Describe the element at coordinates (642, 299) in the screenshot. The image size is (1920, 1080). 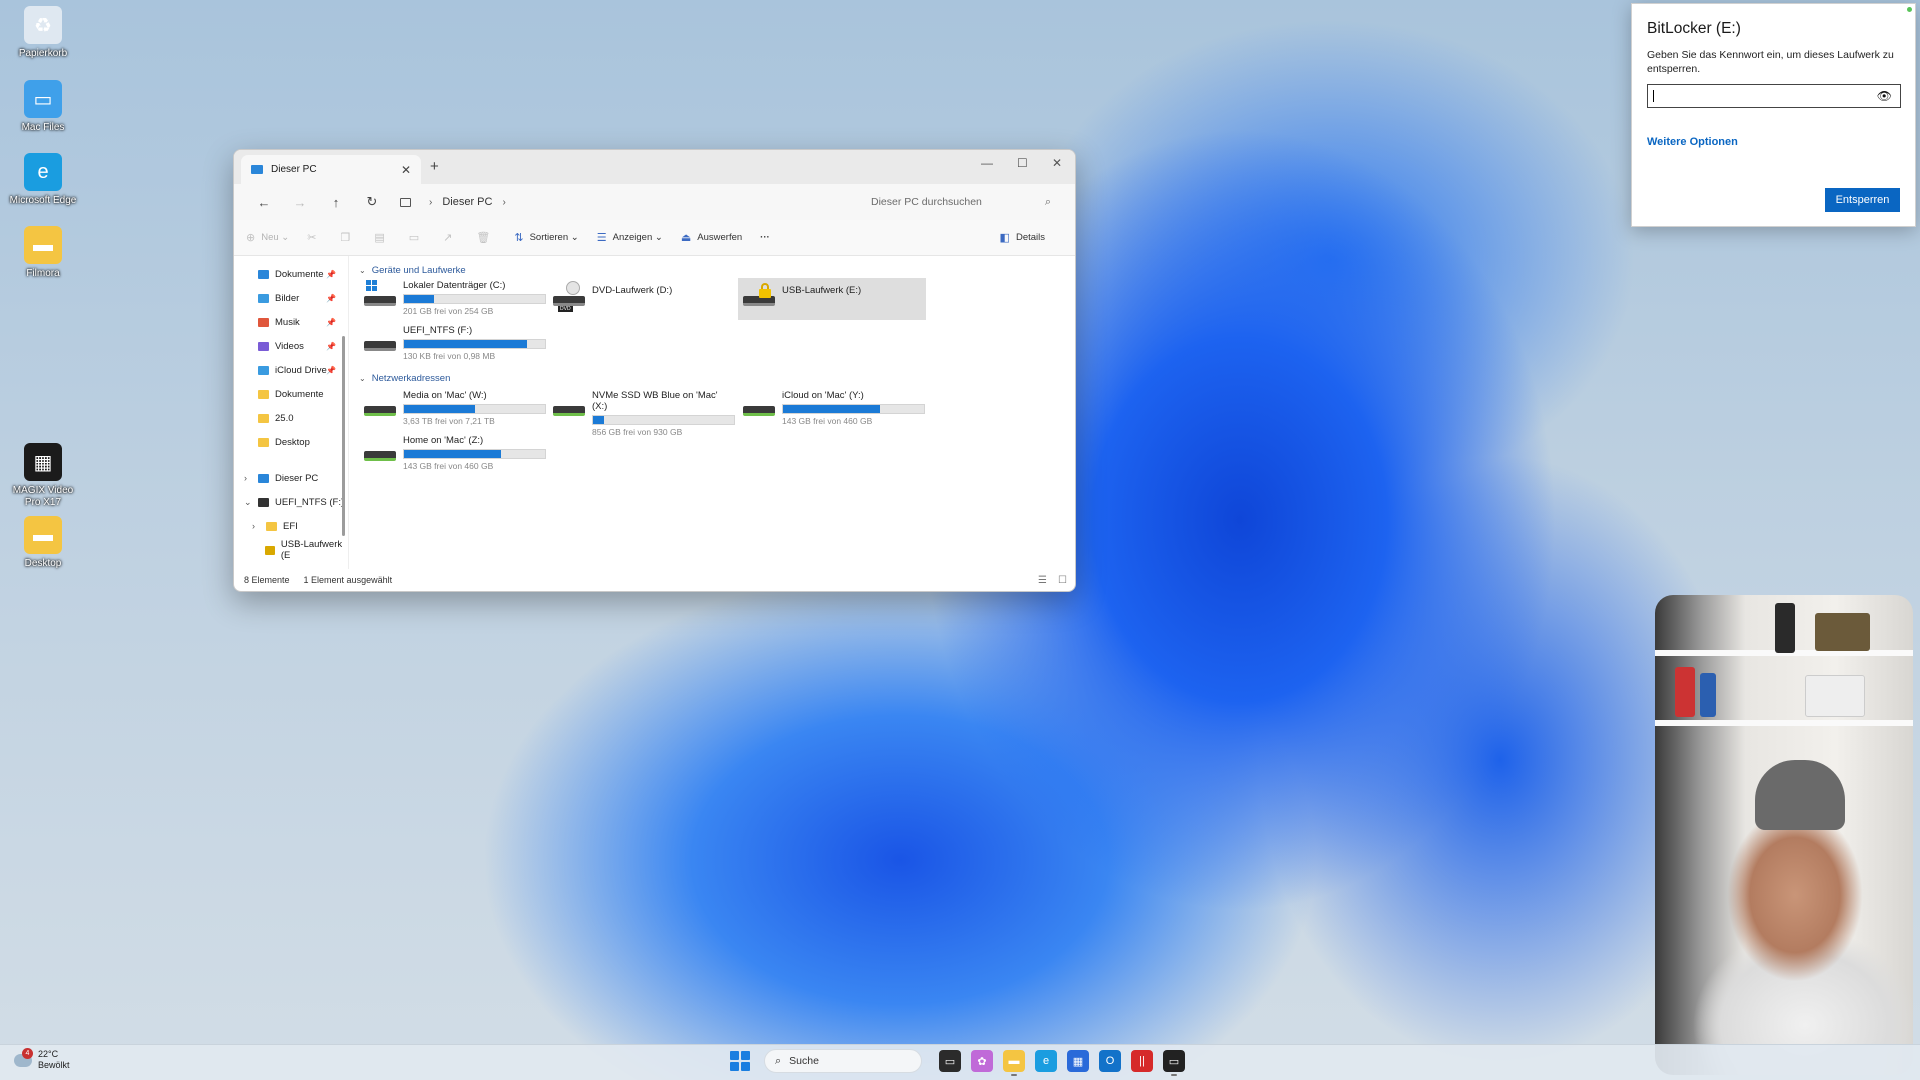
I see `drive-d: DVD DVD-Laufwerk (D:)` at that location.